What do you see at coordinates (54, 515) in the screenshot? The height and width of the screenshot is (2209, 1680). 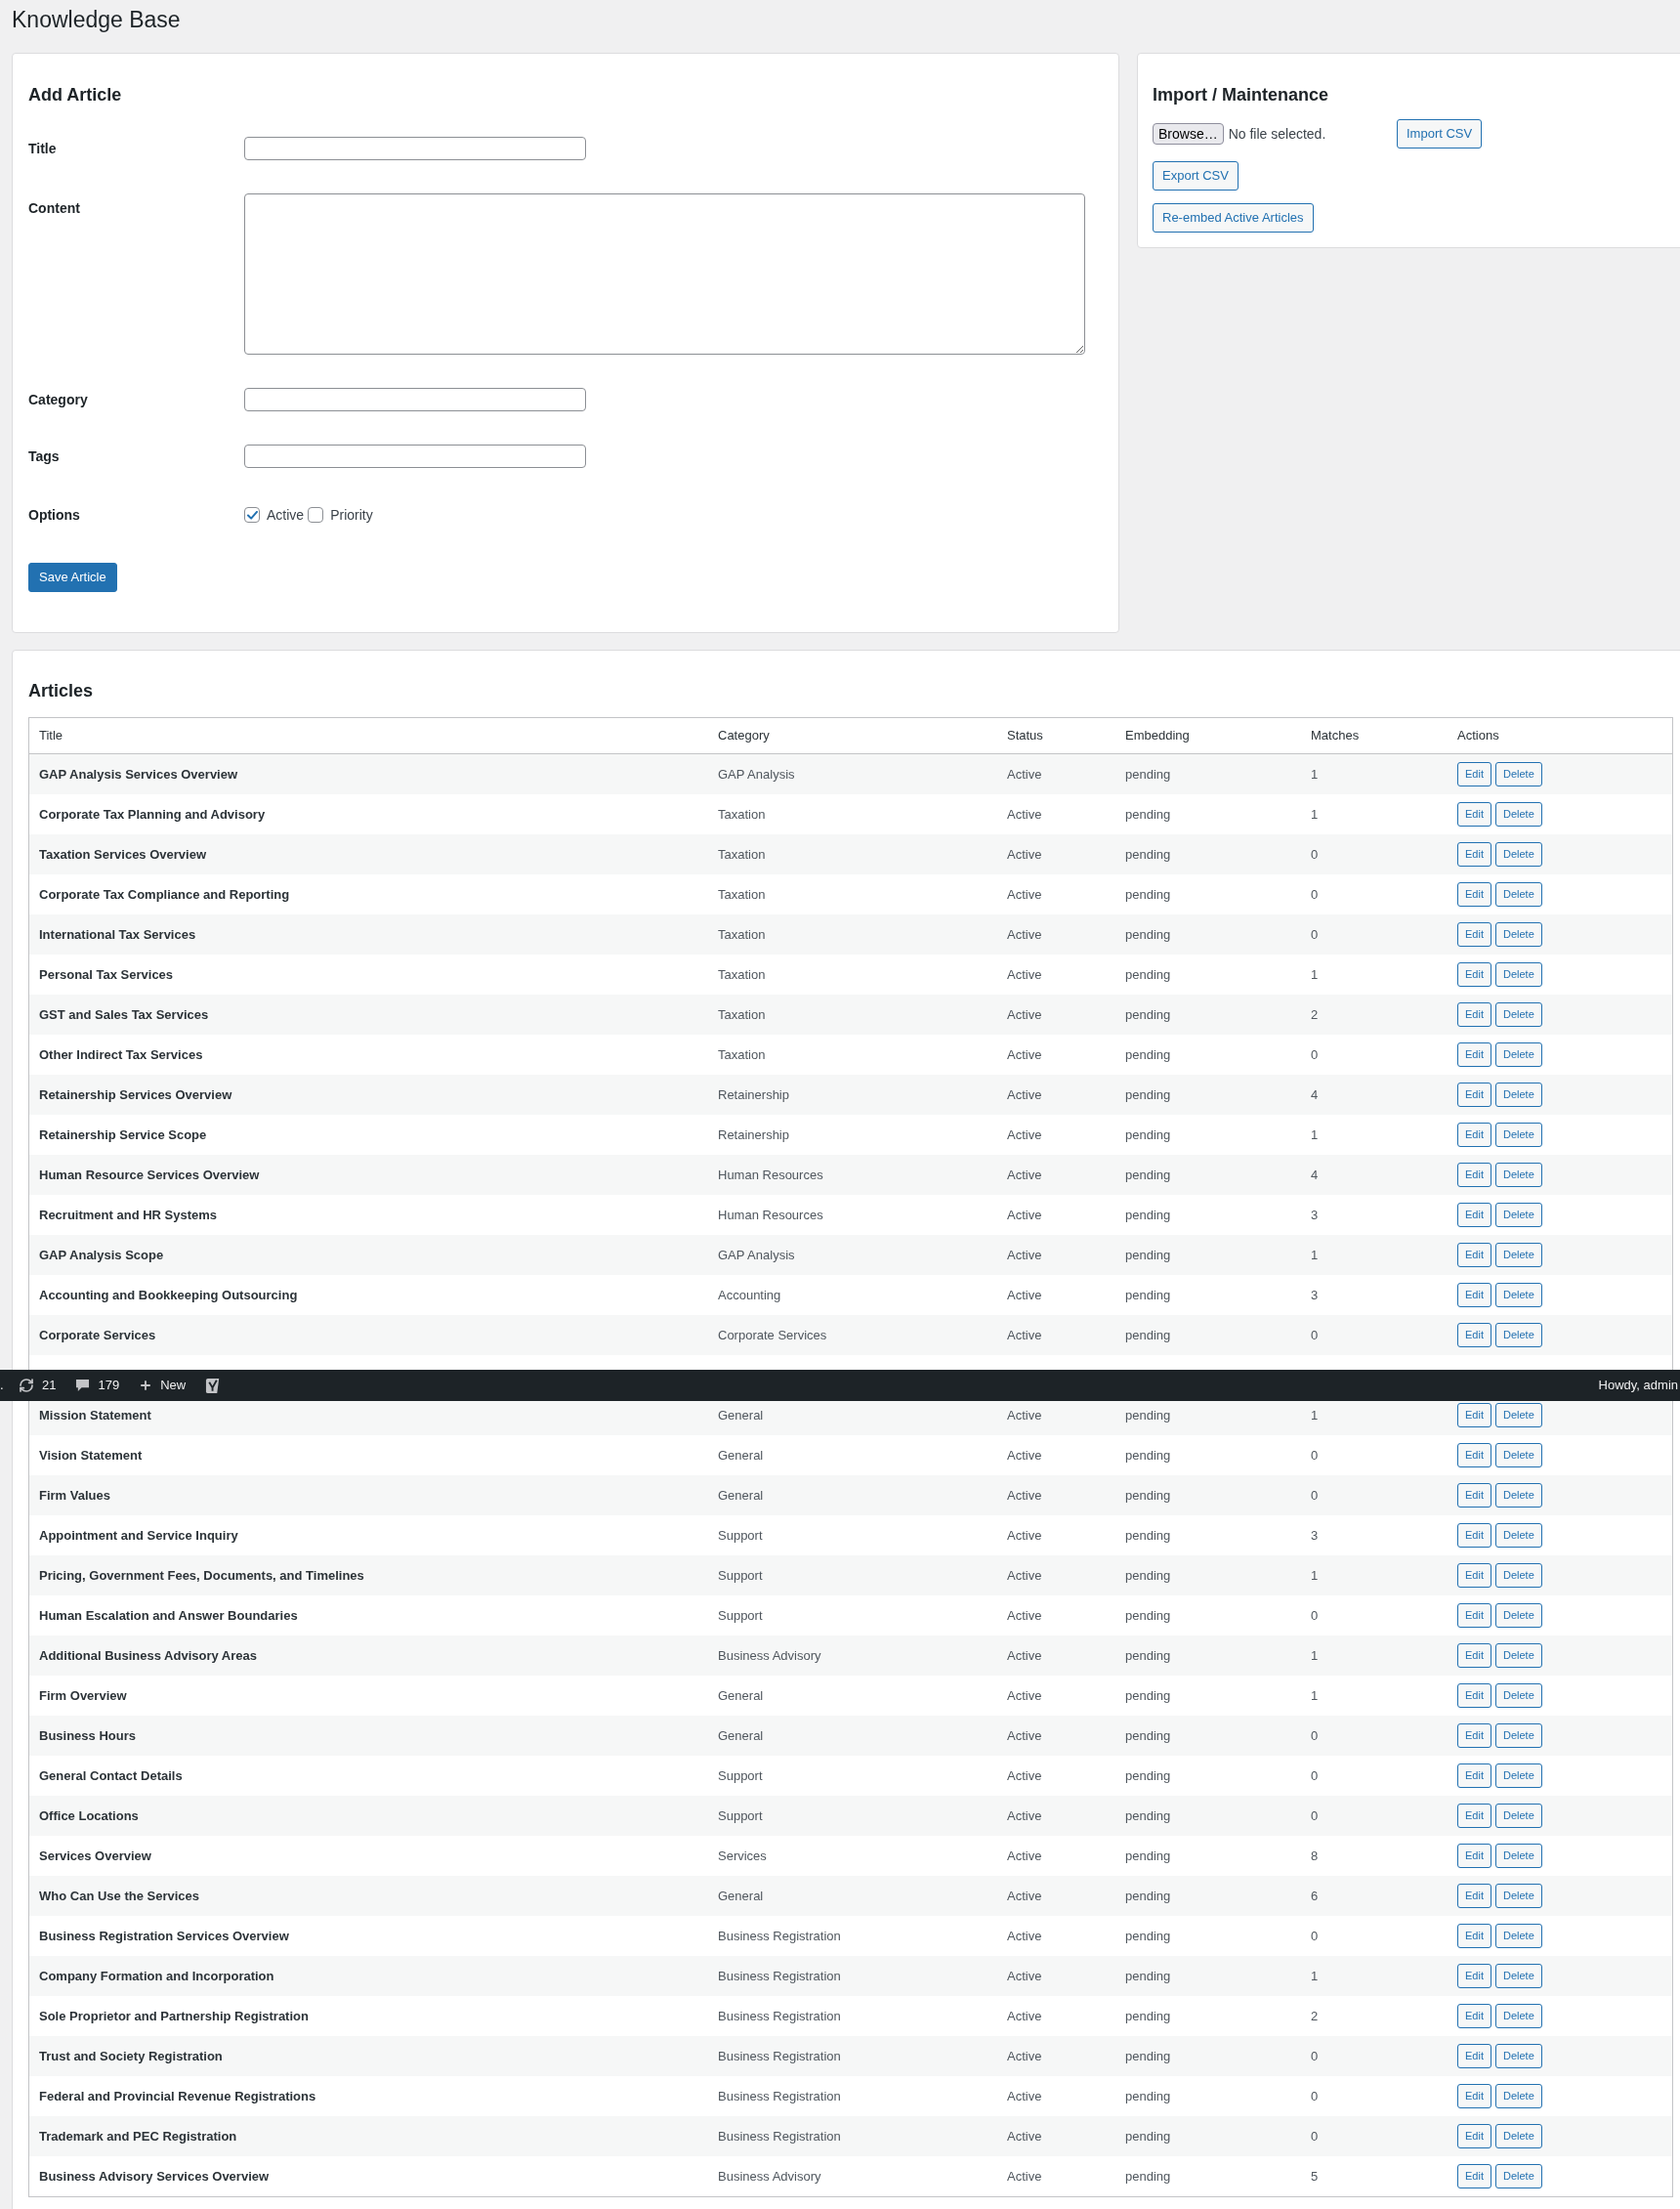 I see `field-label: Options` at bounding box center [54, 515].